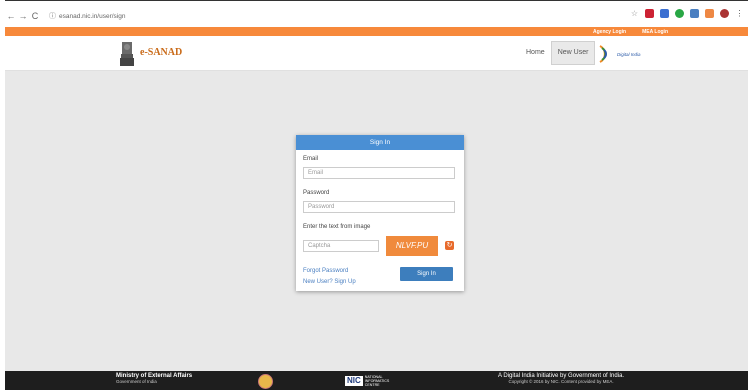 Image resolution: width=753 pixels, height=390 pixels. I want to click on back-button: ←, so click(11, 16).